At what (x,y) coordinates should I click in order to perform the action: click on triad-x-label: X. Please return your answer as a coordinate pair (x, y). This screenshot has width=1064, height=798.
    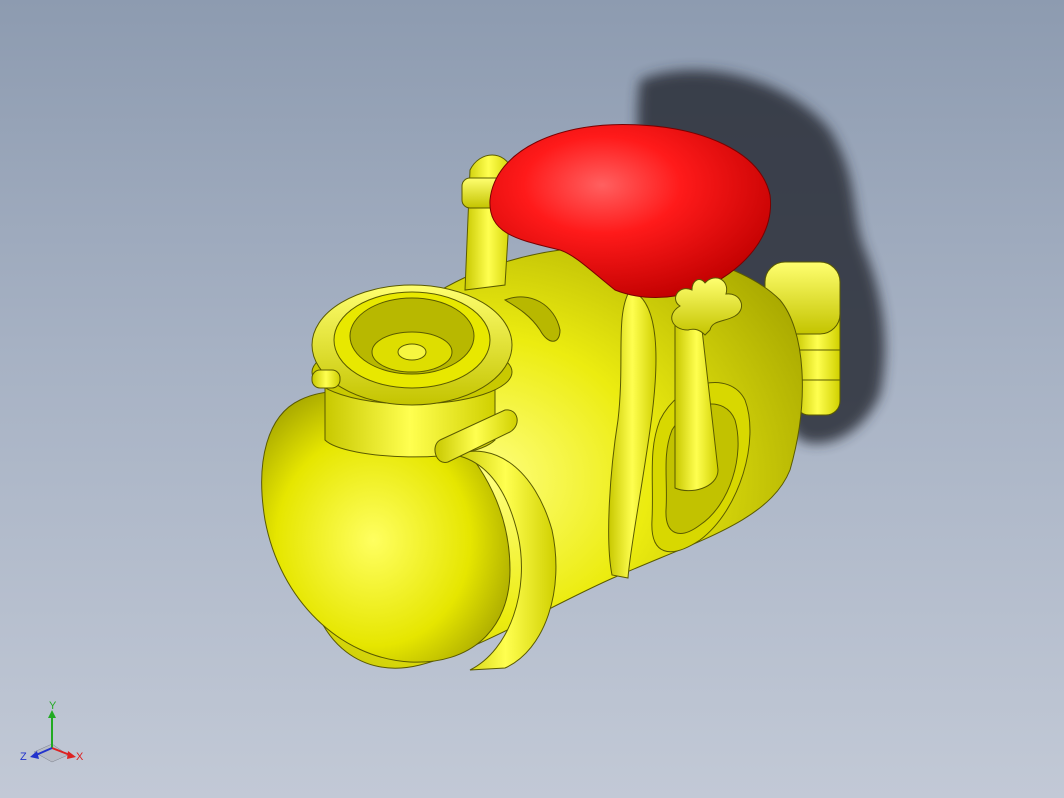
    Looking at the image, I should click on (80, 757).